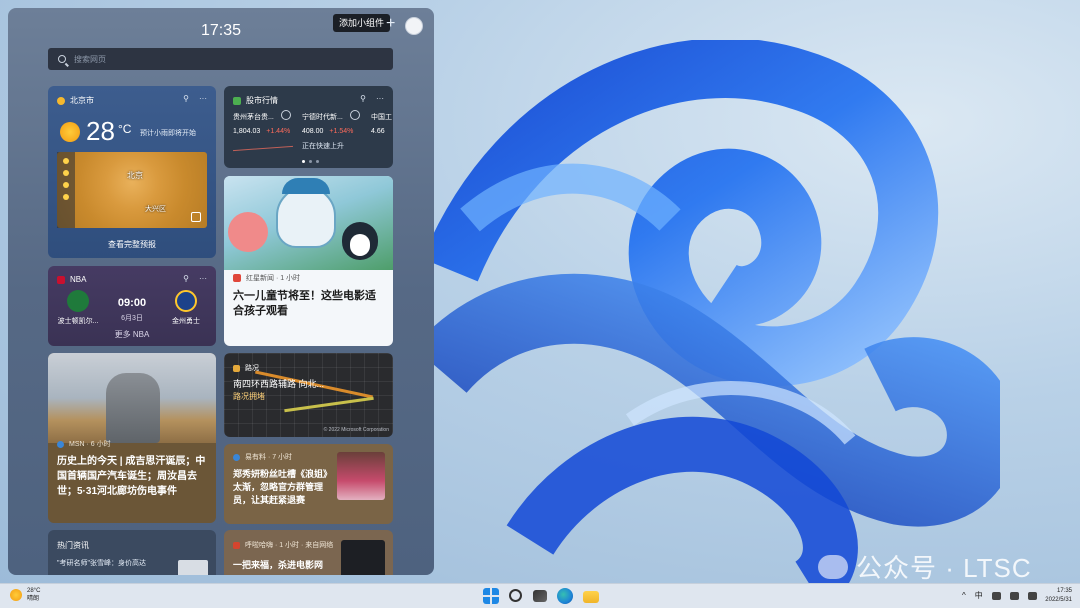 The image size is (1080, 608). What do you see at coordinates (1058, 600) in the screenshot?
I see `taskbar-date: 2022/5/31` at bounding box center [1058, 600].